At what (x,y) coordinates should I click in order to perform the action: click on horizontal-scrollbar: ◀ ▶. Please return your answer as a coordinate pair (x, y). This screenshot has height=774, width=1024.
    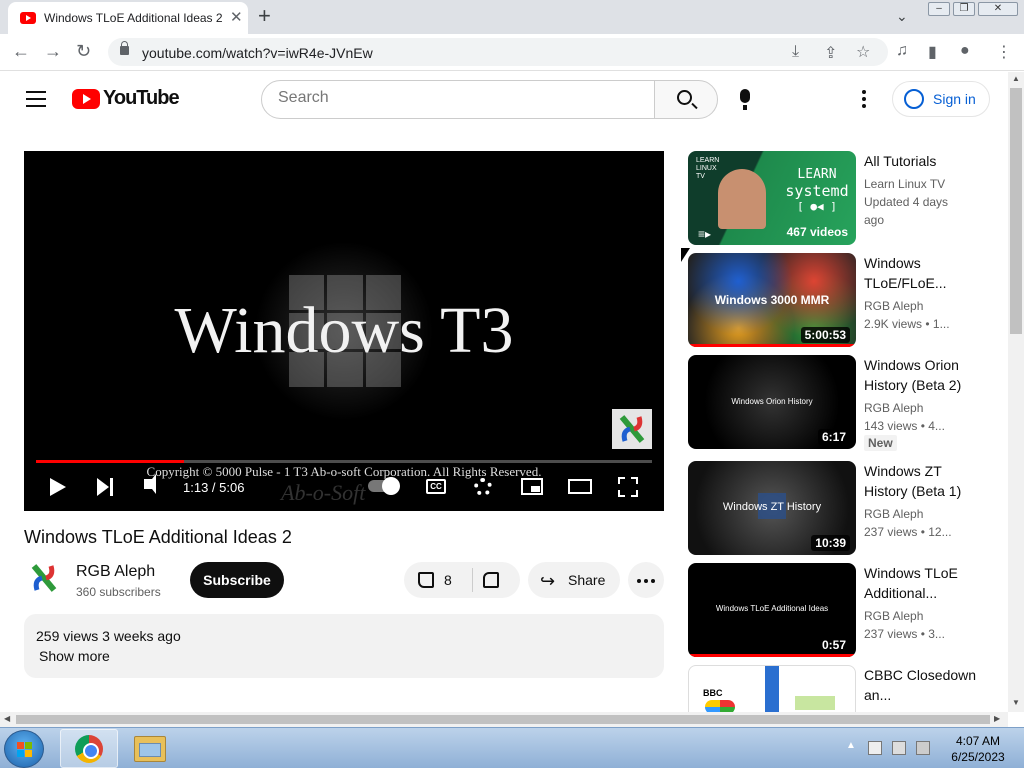
    Looking at the image, I should click on (504, 719).